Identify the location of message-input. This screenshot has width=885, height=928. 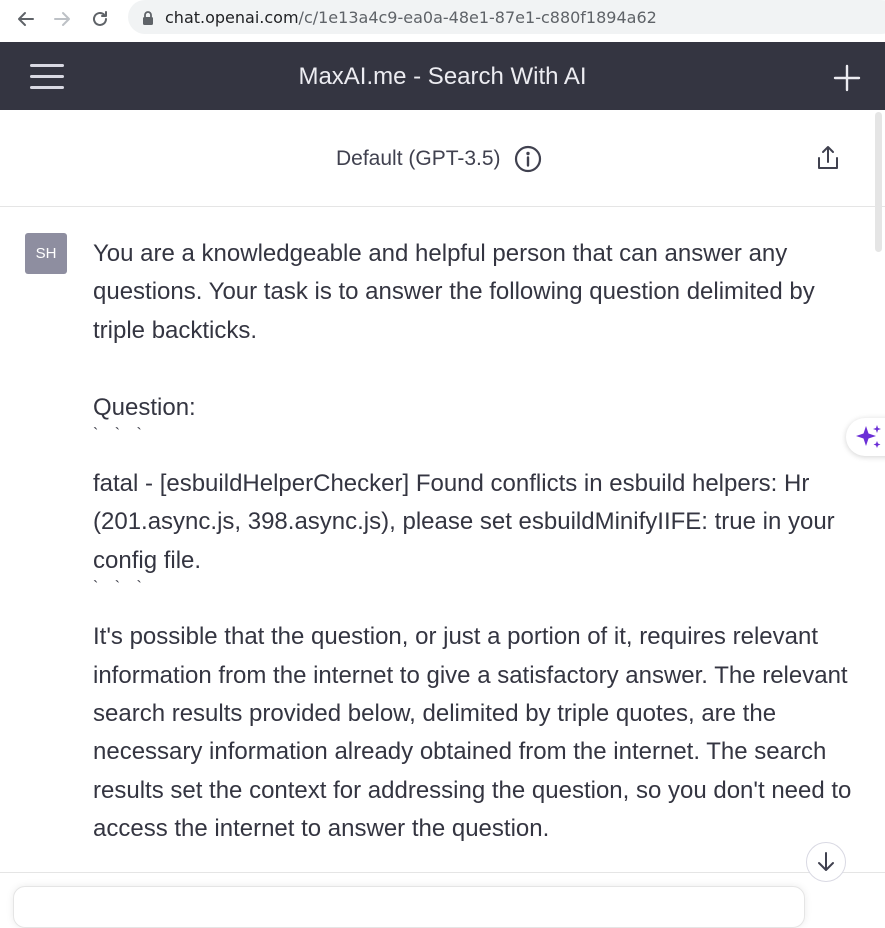
(409, 907).